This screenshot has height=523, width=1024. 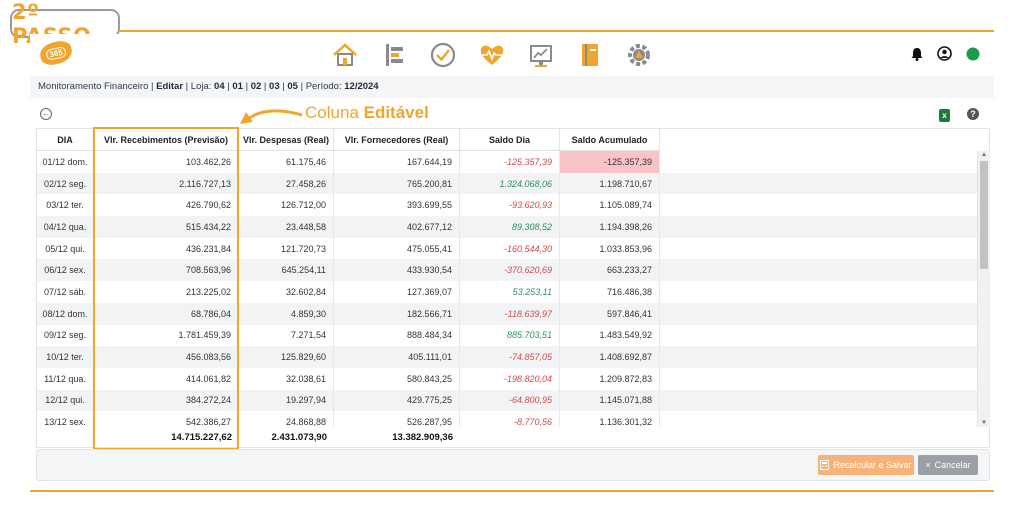 I want to click on header-actions, so click(x=945, y=56).